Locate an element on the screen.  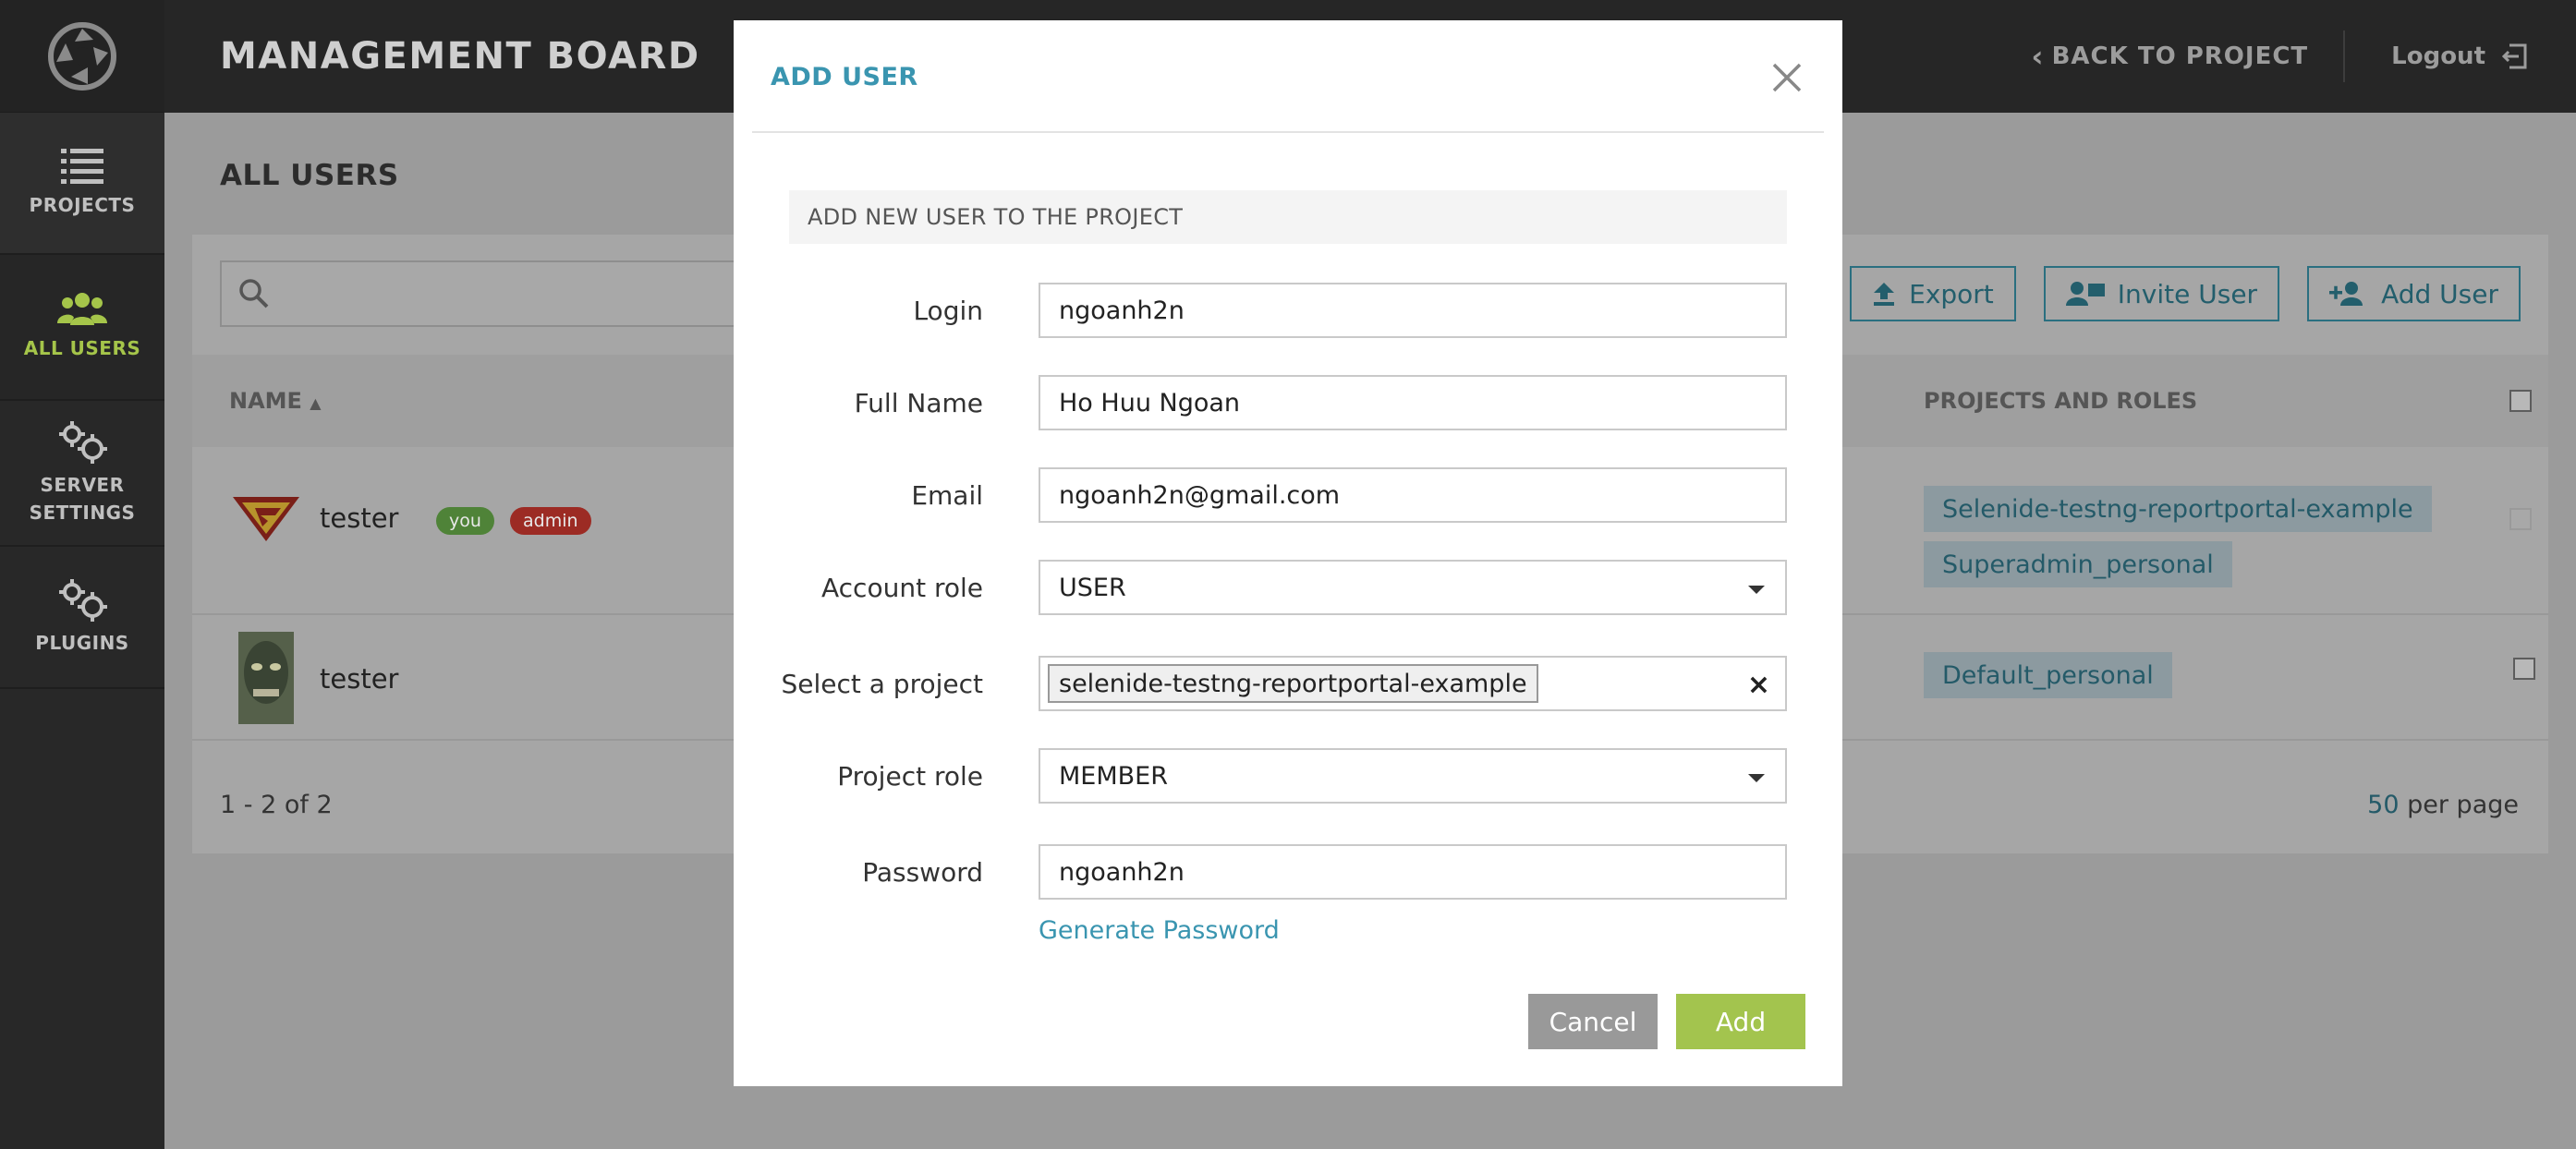
password-label: Password is located at coordinates (922, 872).